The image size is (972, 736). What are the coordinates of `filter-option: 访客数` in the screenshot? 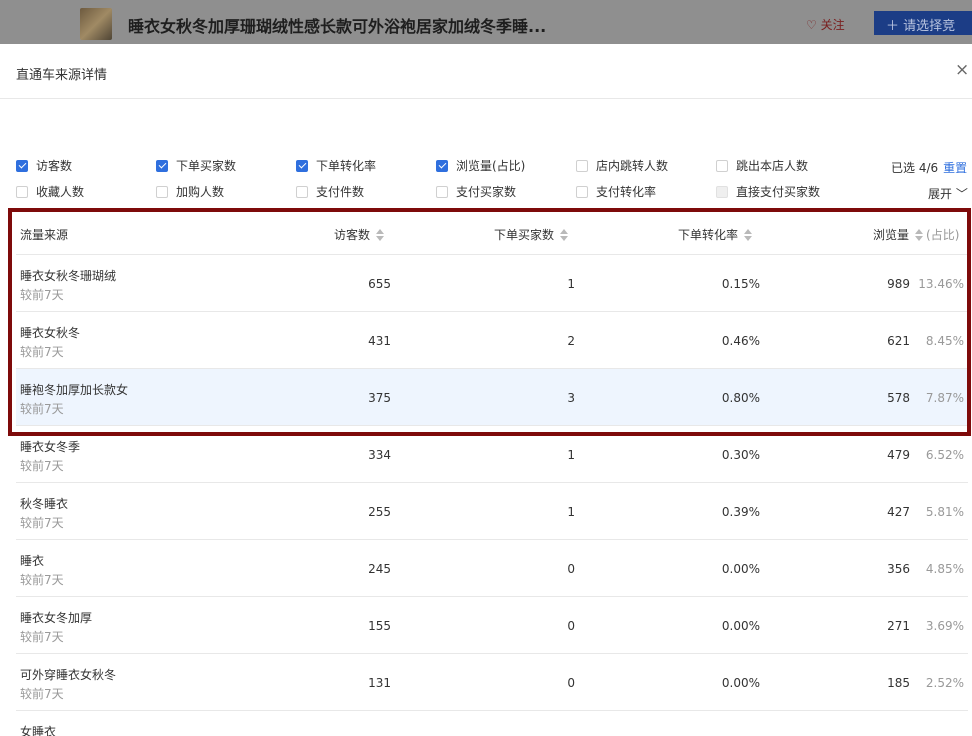 It's located at (44, 165).